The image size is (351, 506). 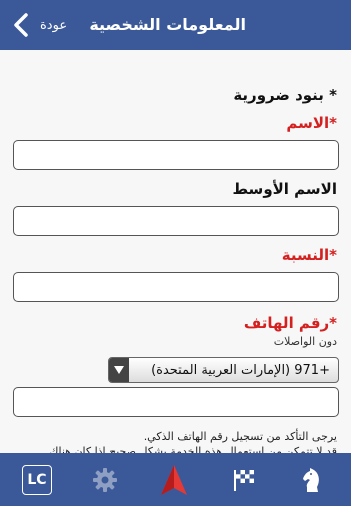 I want to click on gear-icon, so click(x=105, y=479).